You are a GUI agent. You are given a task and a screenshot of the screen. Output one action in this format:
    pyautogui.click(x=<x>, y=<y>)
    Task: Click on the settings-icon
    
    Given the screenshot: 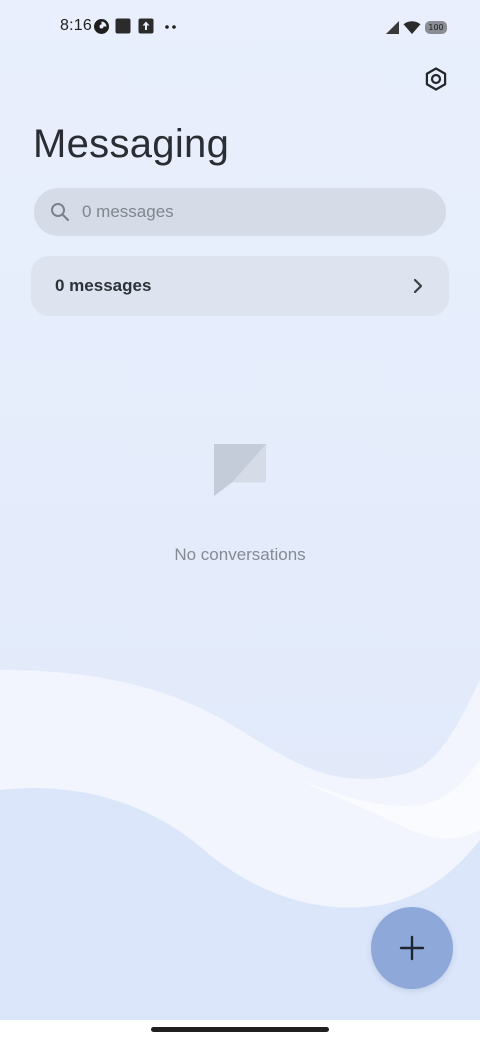 What is the action you would take?
    pyautogui.click(x=436, y=79)
    